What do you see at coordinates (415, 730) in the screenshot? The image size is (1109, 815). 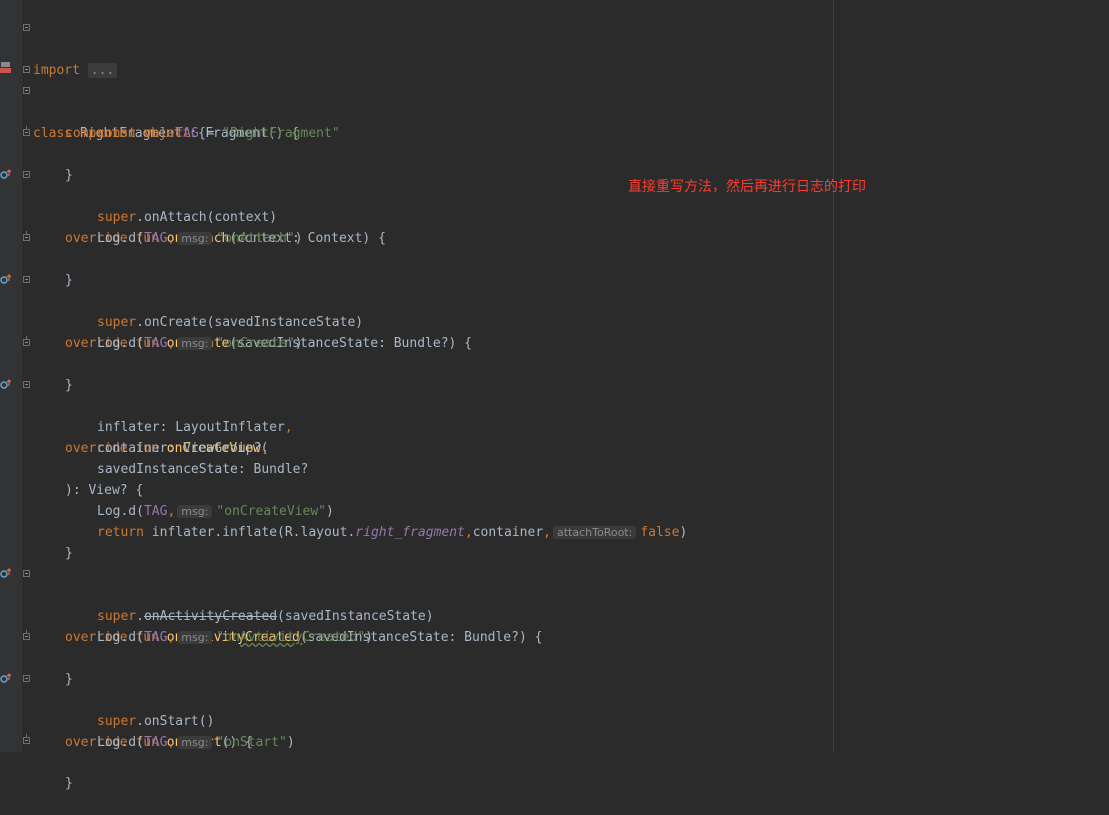 I see `code-line: Log.d(TAG, msg: "onStart")` at bounding box center [415, 730].